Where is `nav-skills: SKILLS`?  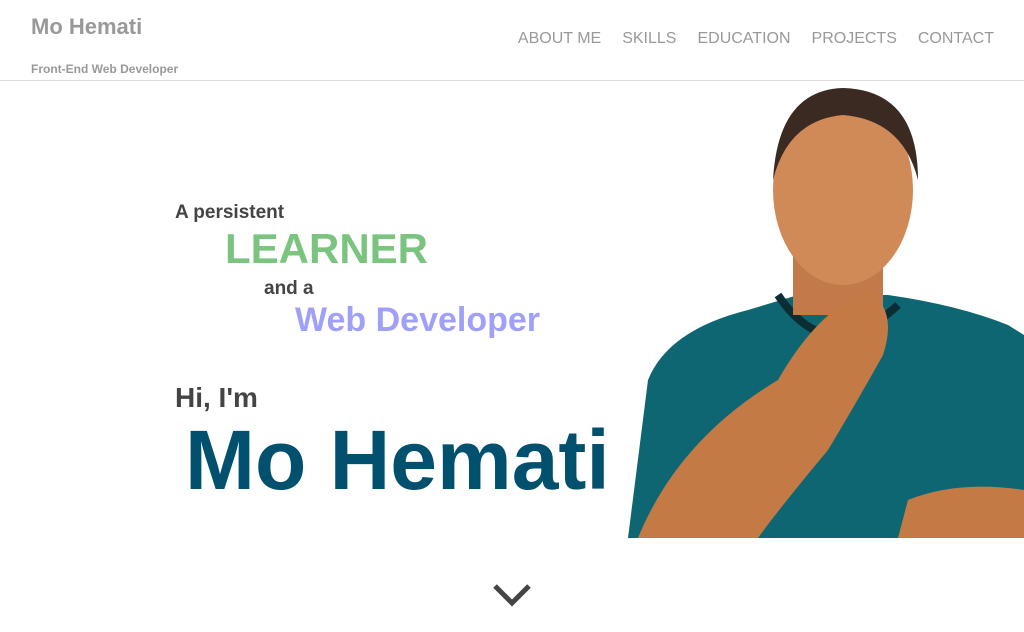 nav-skills: SKILLS is located at coordinates (649, 39).